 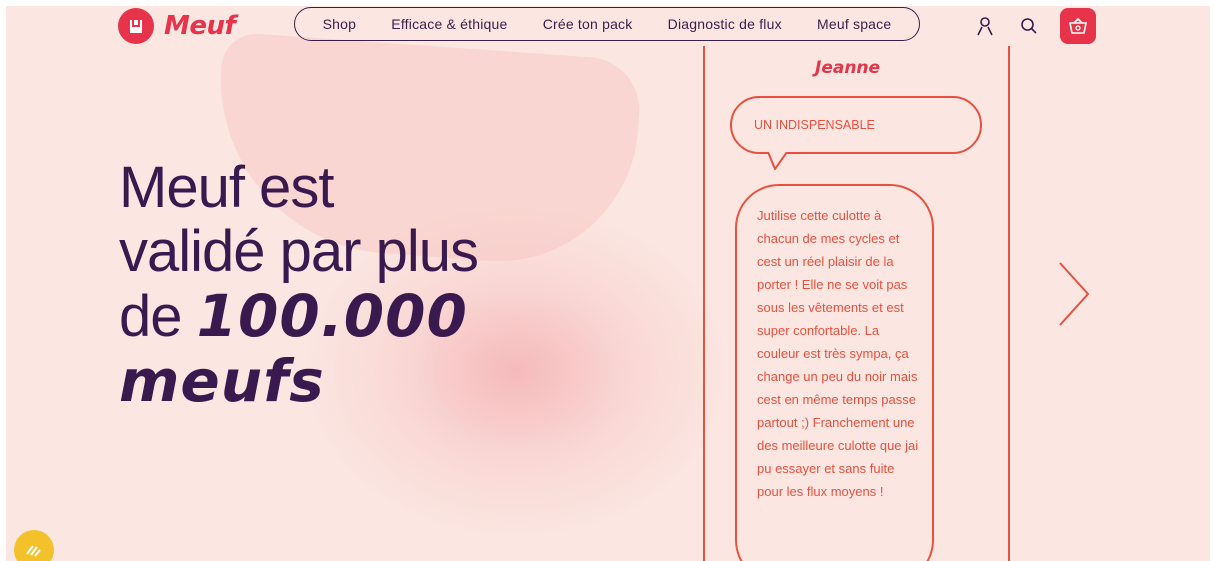 What do you see at coordinates (200, 26) in the screenshot?
I see `brand-name: Meuf` at bounding box center [200, 26].